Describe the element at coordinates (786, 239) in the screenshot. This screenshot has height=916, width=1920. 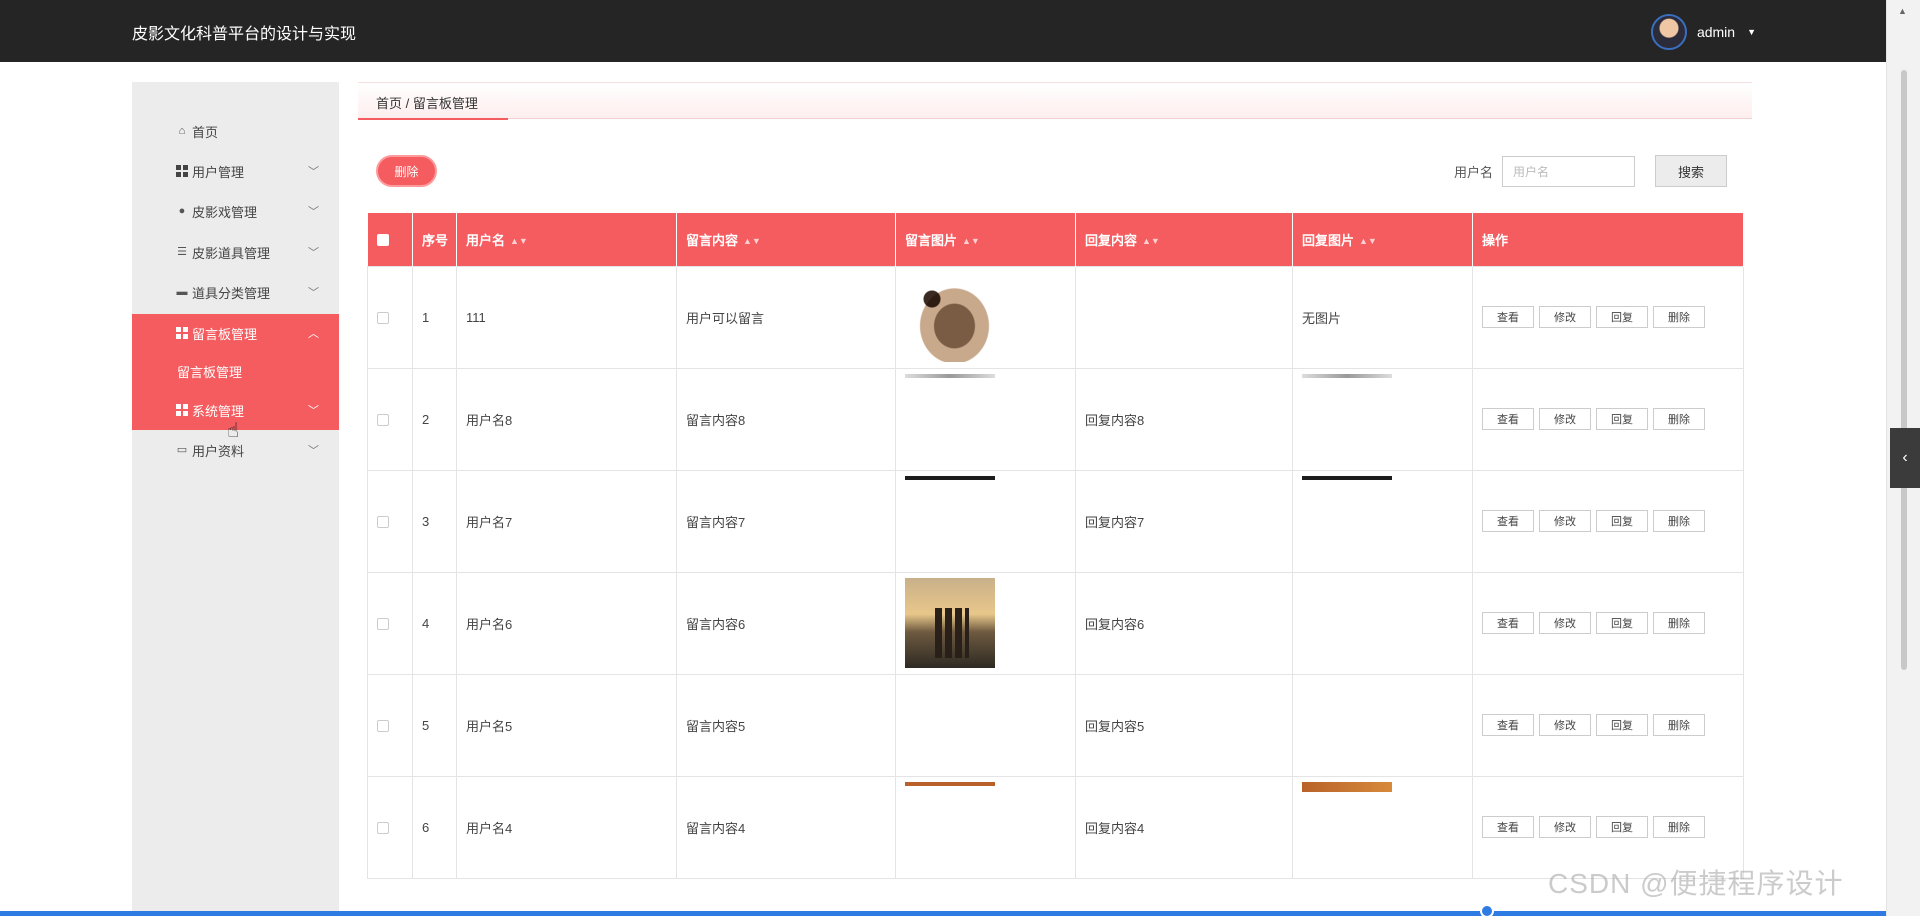
I see `column-header-message: 留言内容 ▲▼` at that location.